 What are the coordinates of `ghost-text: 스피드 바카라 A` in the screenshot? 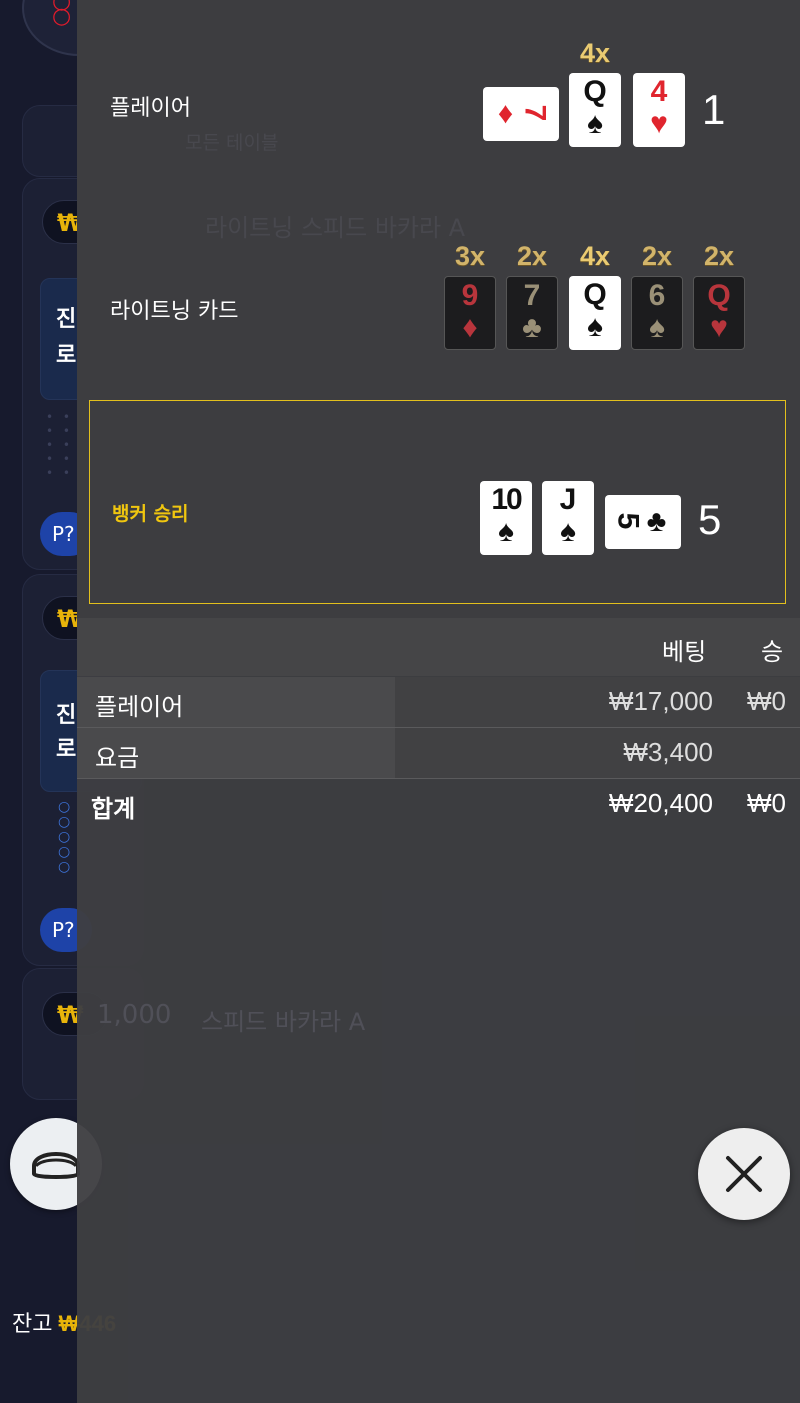 It's located at (283, 1022).